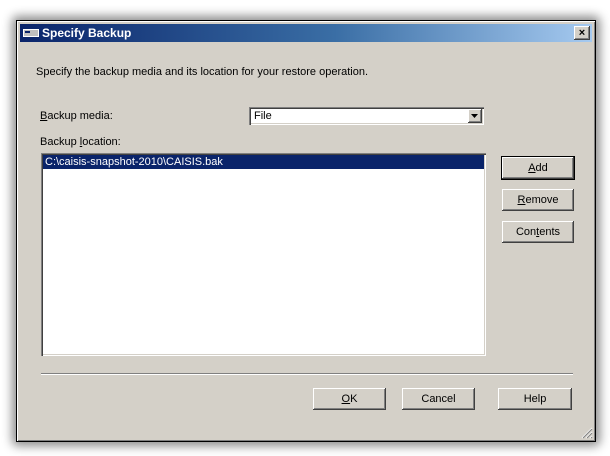 Image resolution: width=610 pixels, height=456 pixels. What do you see at coordinates (306, 33) in the screenshot?
I see `title-bar: Specify Backup ×` at bounding box center [306, 33].